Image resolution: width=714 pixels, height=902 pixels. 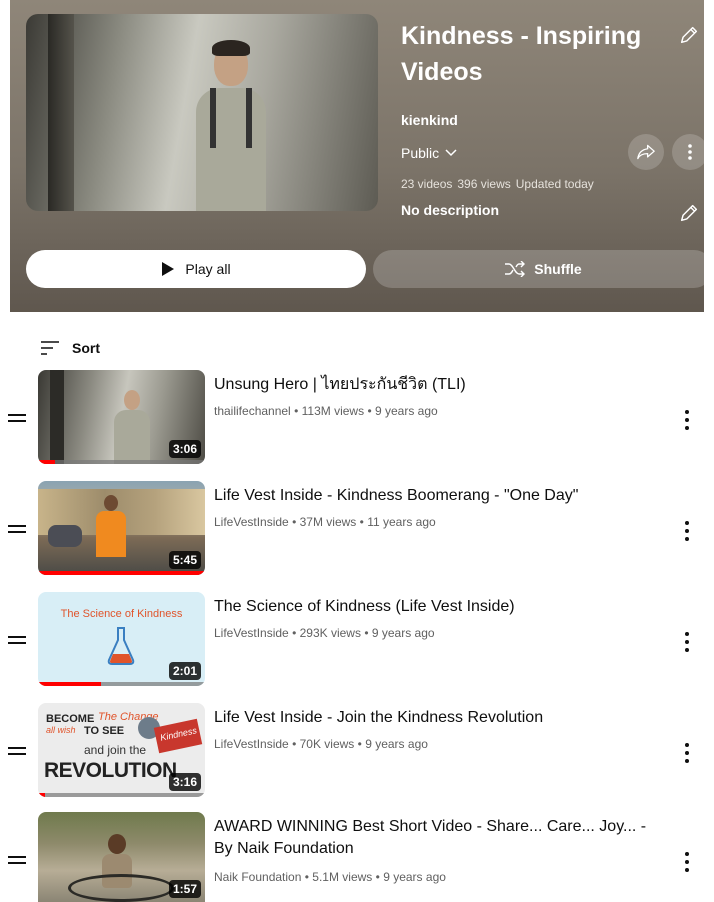 I want to click on playlist-owner-channel: kienkind, so click(x=429, y=120).